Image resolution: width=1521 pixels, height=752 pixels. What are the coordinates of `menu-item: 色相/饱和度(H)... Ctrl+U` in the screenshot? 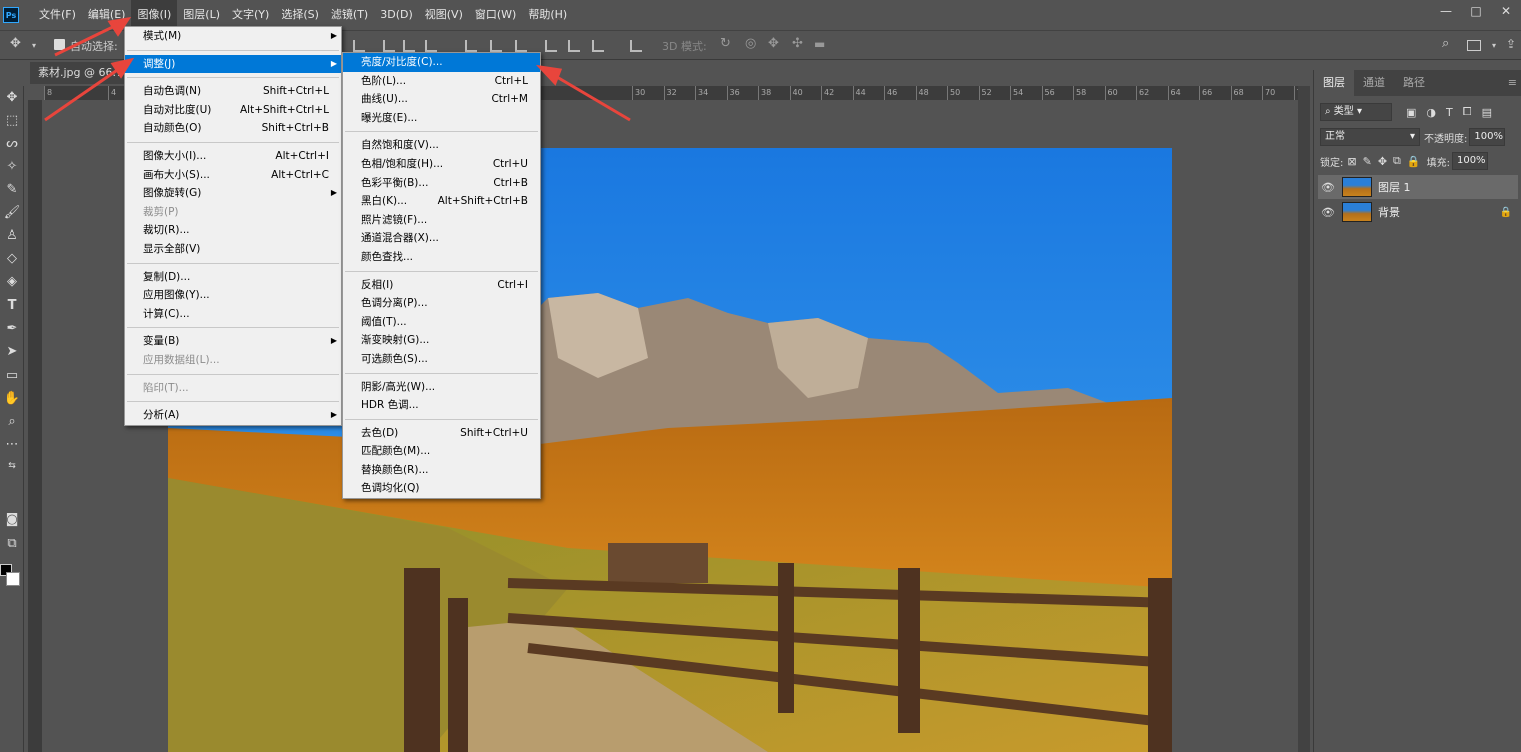 It's located at (441, 164).